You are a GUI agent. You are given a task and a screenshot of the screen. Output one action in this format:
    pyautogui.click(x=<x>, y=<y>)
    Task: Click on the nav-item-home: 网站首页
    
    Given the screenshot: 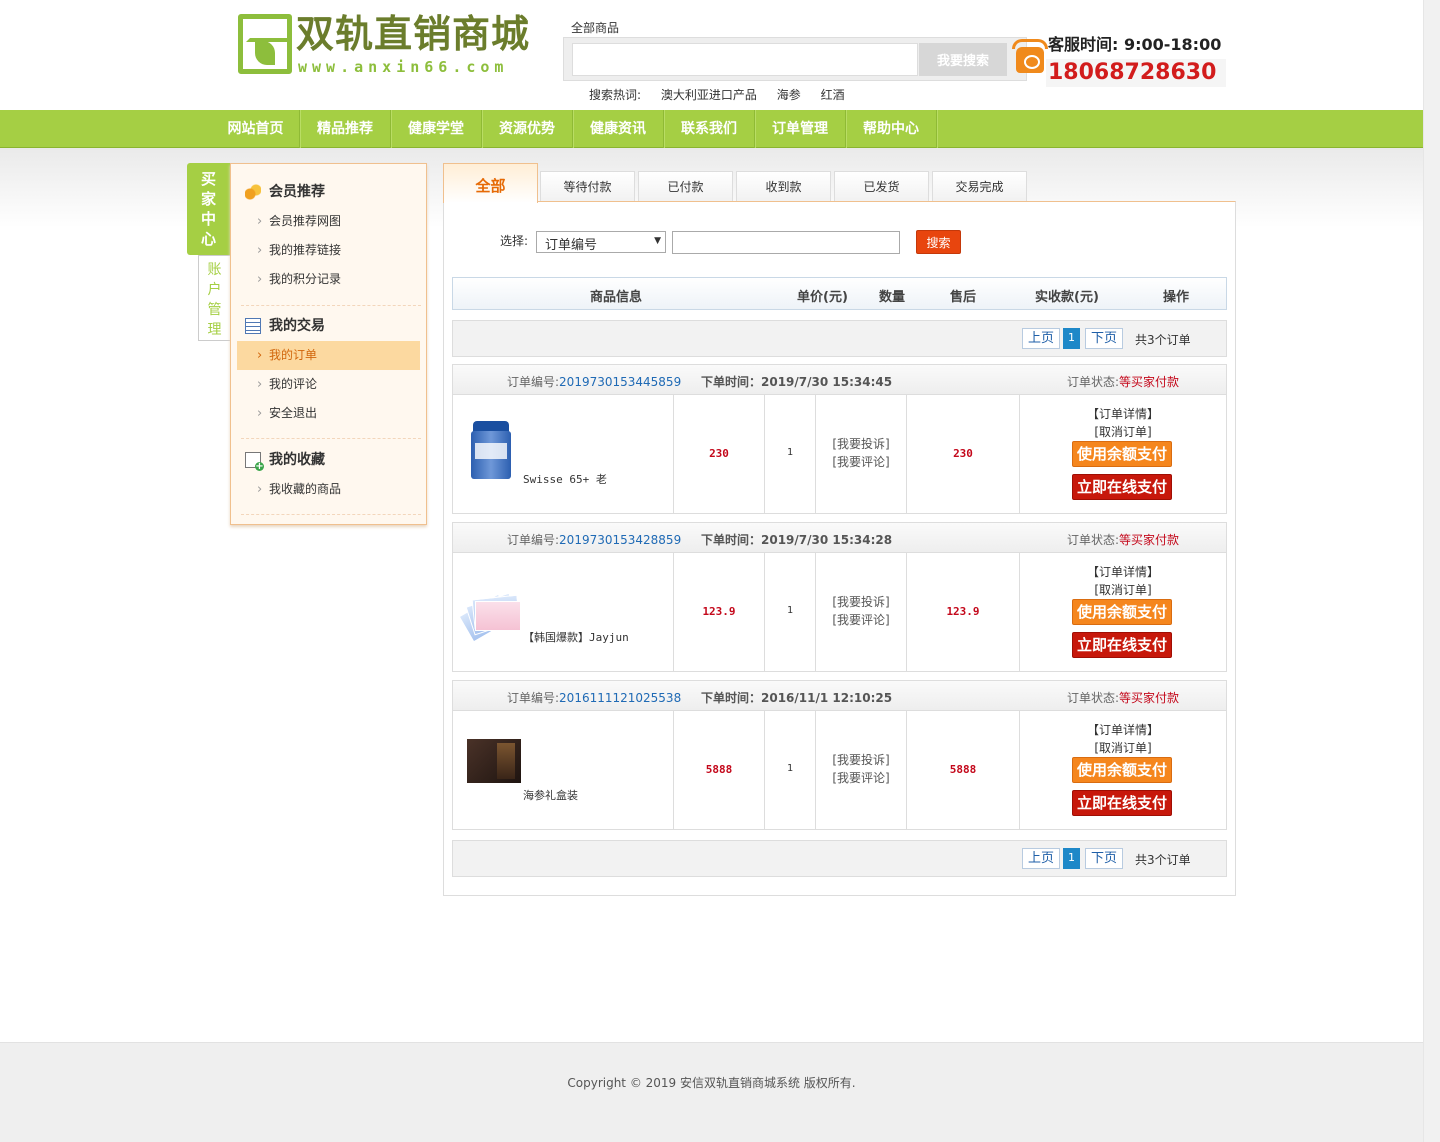 What is the action you would take?
    pyautogui.click(x=256, y=129)
    